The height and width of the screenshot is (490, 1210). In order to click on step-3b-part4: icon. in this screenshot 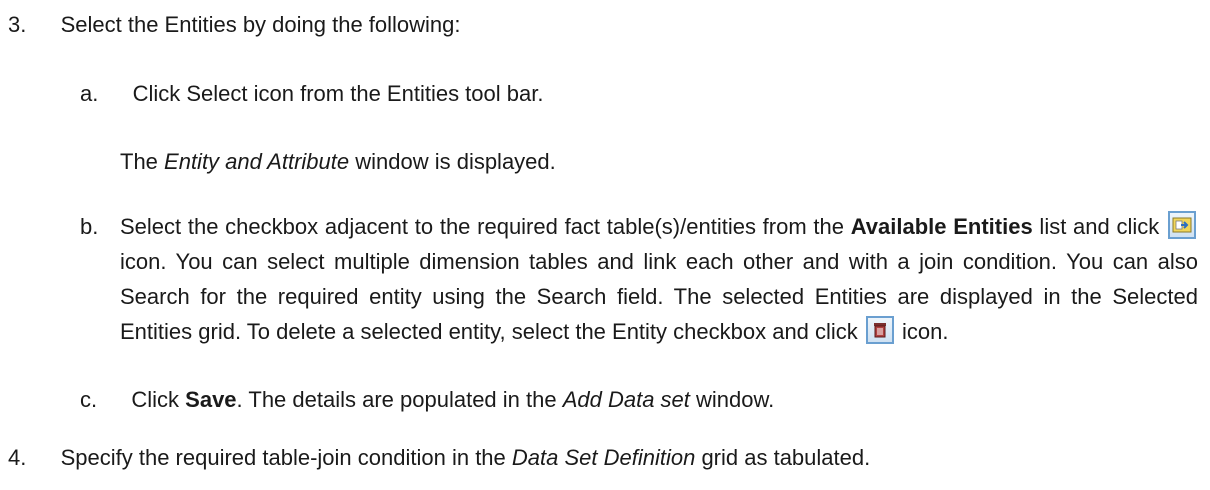, I will do `click(922, 331)`.